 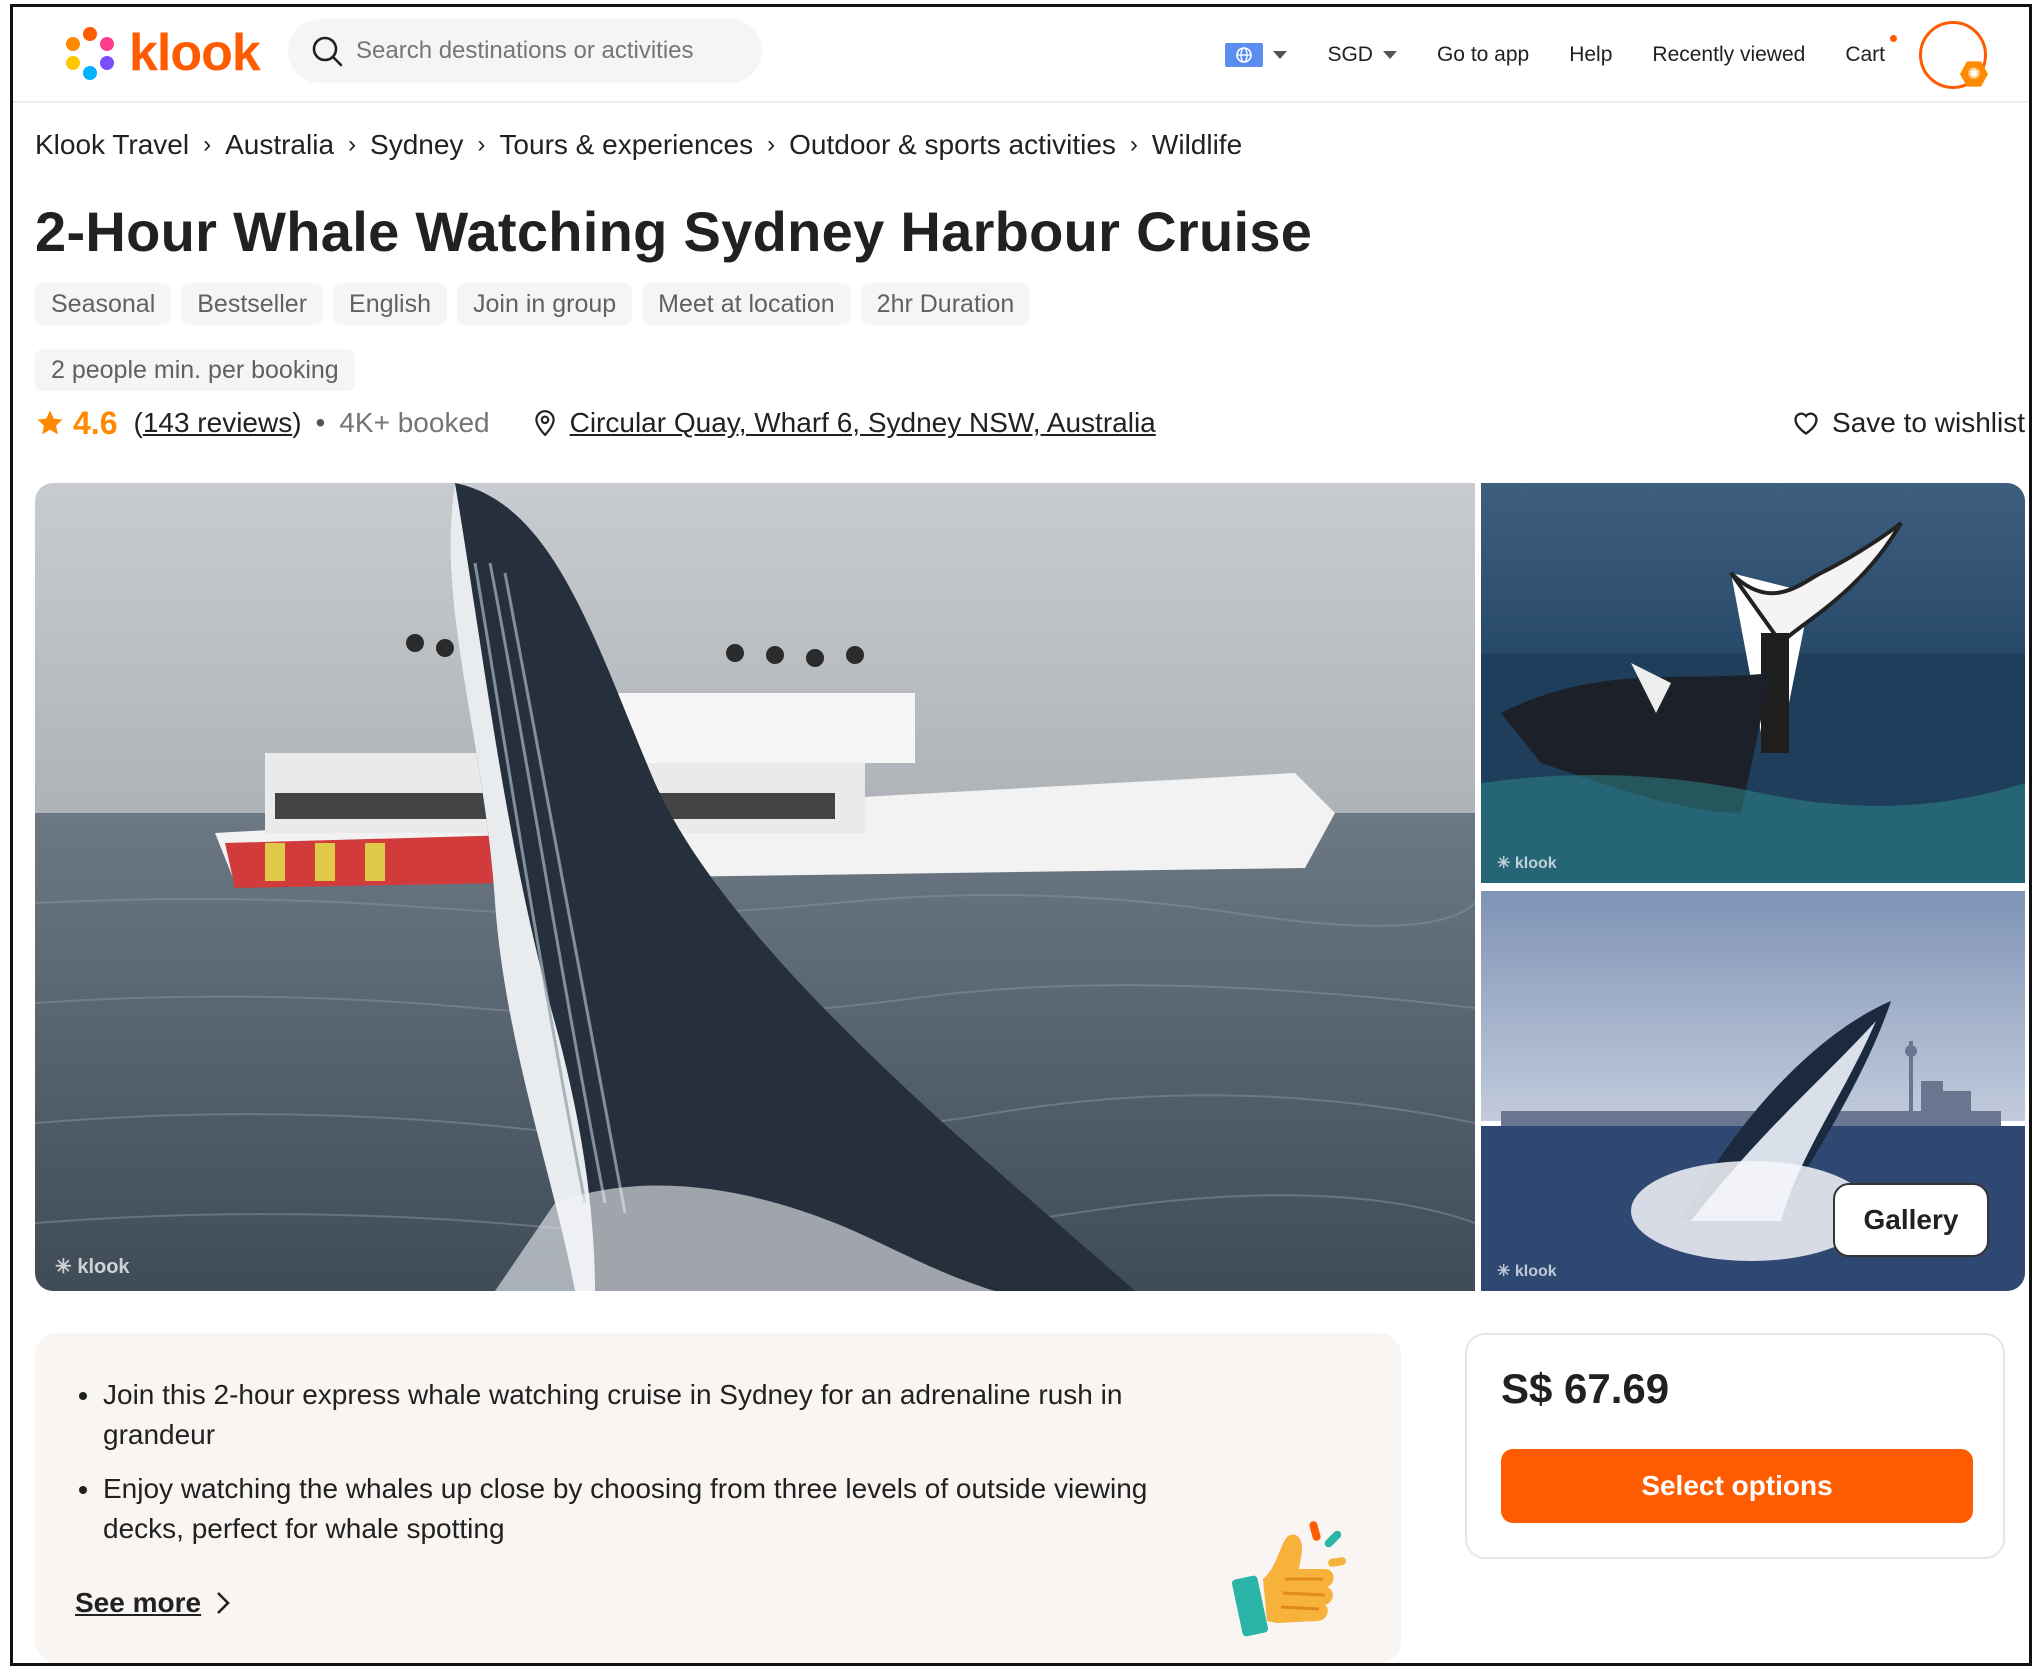 I want to click on tag: Seasonal, so click(x=103, y=304).